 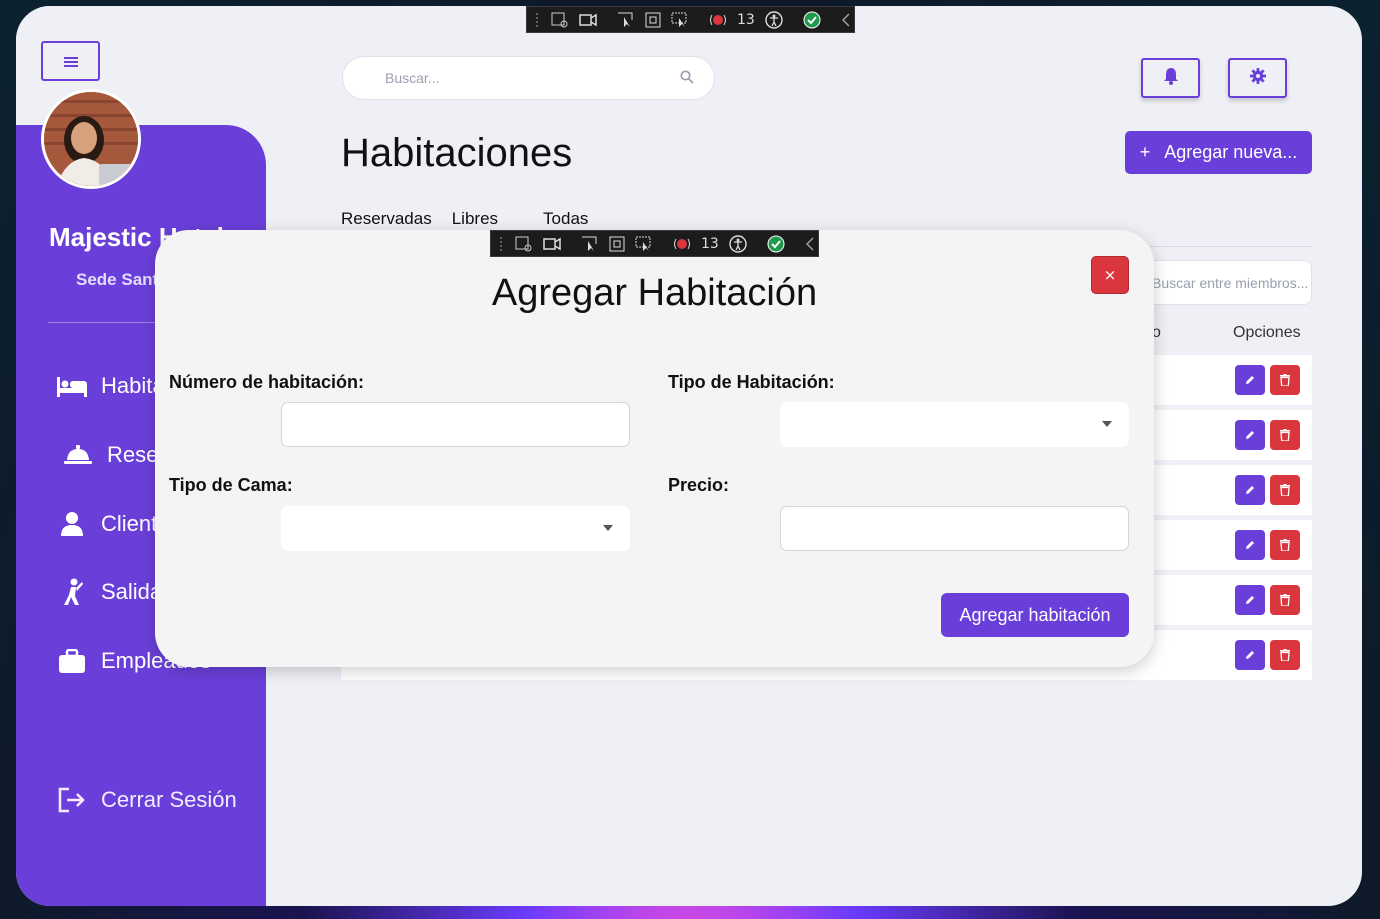 What do you see at coordinates (687, 78) in the screenshot?
I see `search-icon` at bounding box center [687, 78].